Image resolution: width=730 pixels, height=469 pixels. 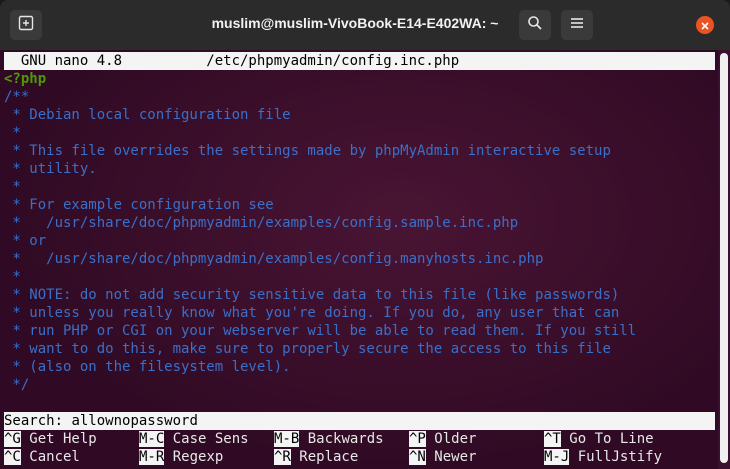 I want to click on shortcut-label: FullJstify, so click(x=616, y=457).